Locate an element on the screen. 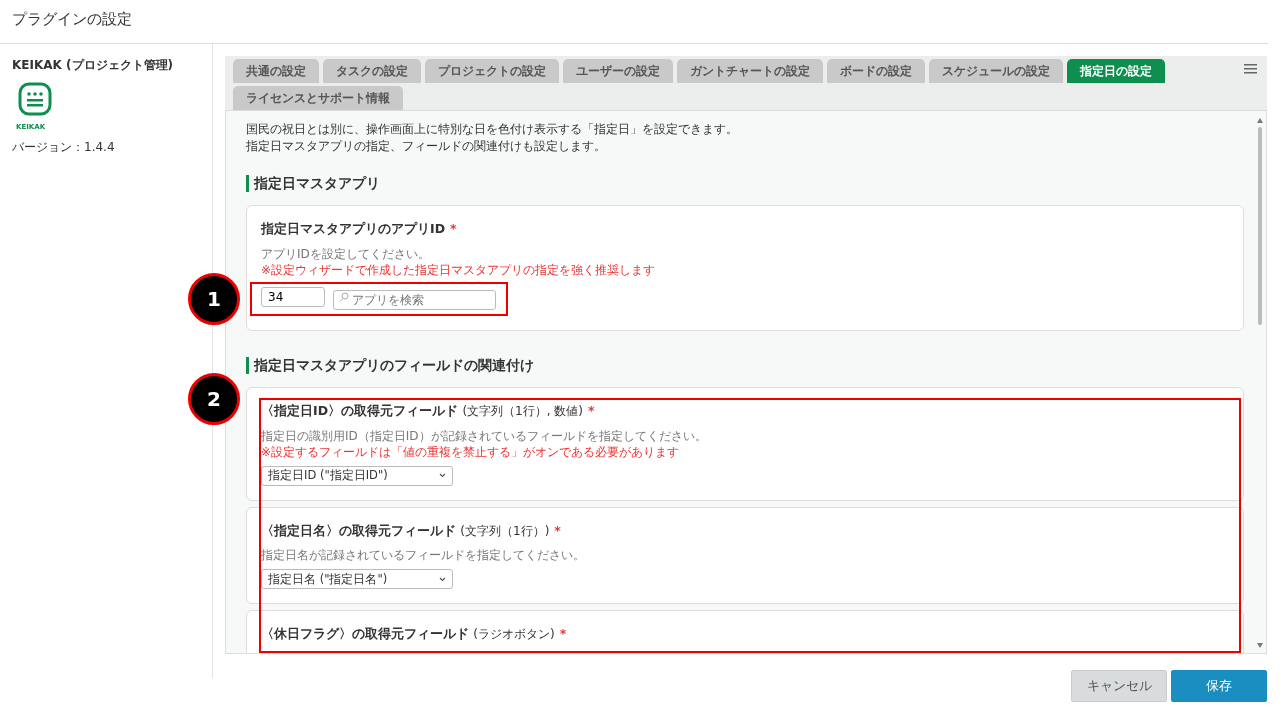 Image resolution: width=1280 pixels, height=720 pixels. callout-badge: 2 is located at coordinates (214, 398).